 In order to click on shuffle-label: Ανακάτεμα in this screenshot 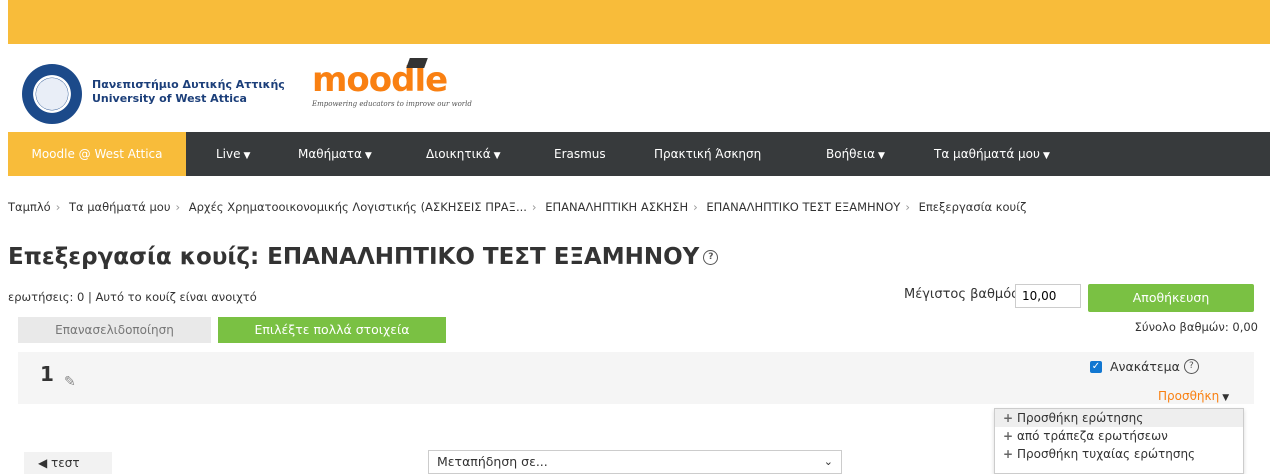, I will do `click(1145, 366)`.